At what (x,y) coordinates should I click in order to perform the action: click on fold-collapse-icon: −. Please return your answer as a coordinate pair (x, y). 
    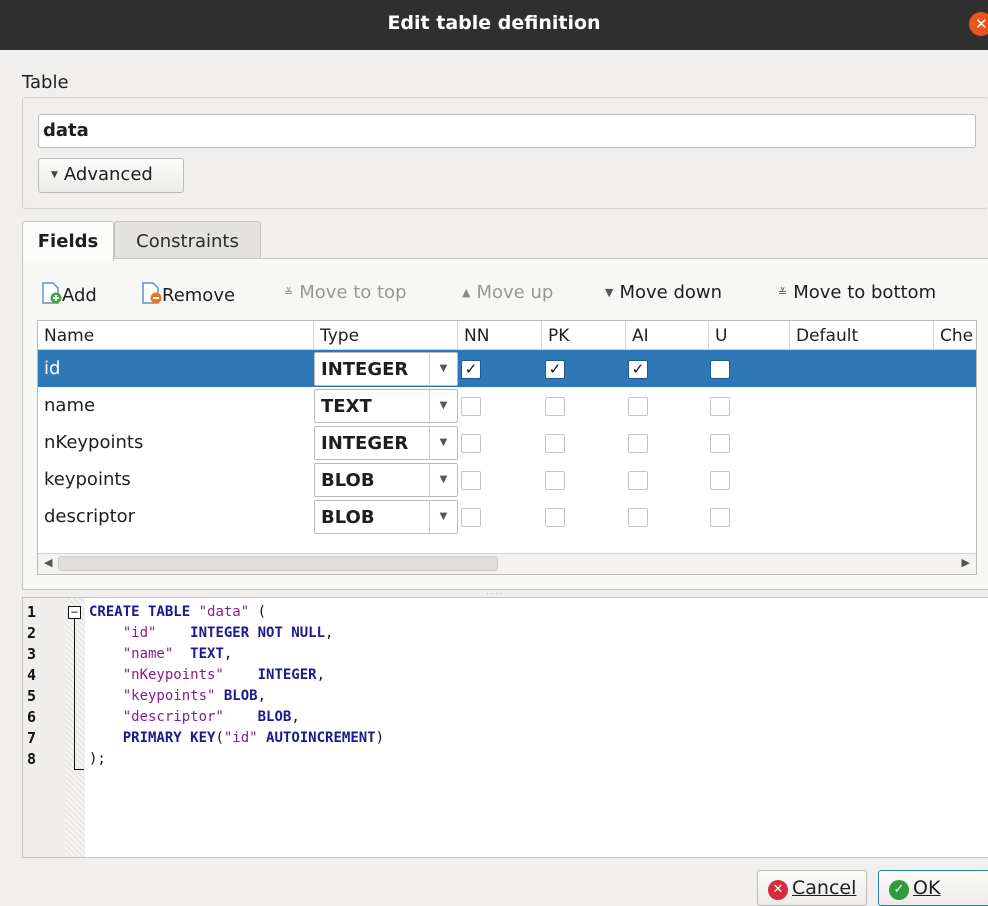
    Looking at the image, I should click on (74, 612).